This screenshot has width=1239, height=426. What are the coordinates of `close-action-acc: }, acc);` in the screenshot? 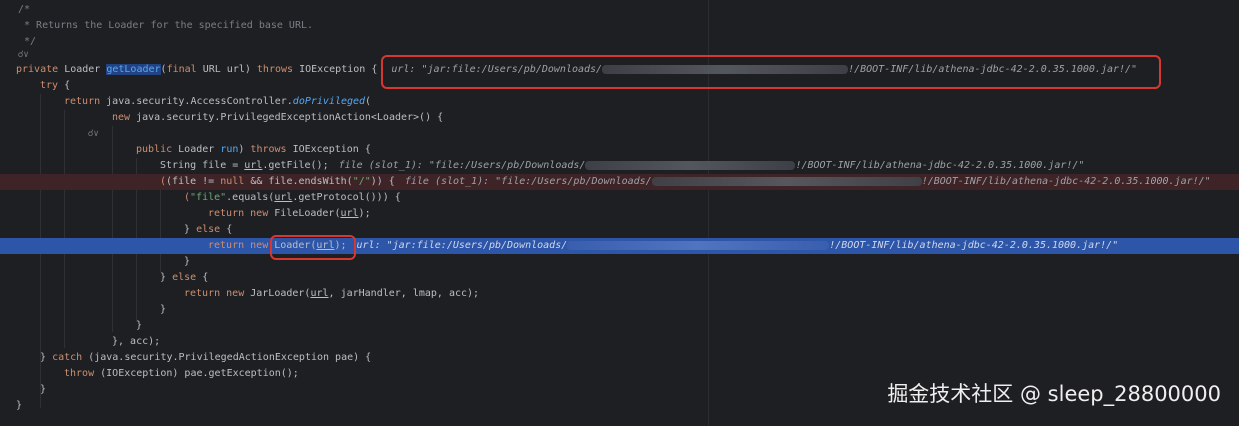 It's located at (136, 341).